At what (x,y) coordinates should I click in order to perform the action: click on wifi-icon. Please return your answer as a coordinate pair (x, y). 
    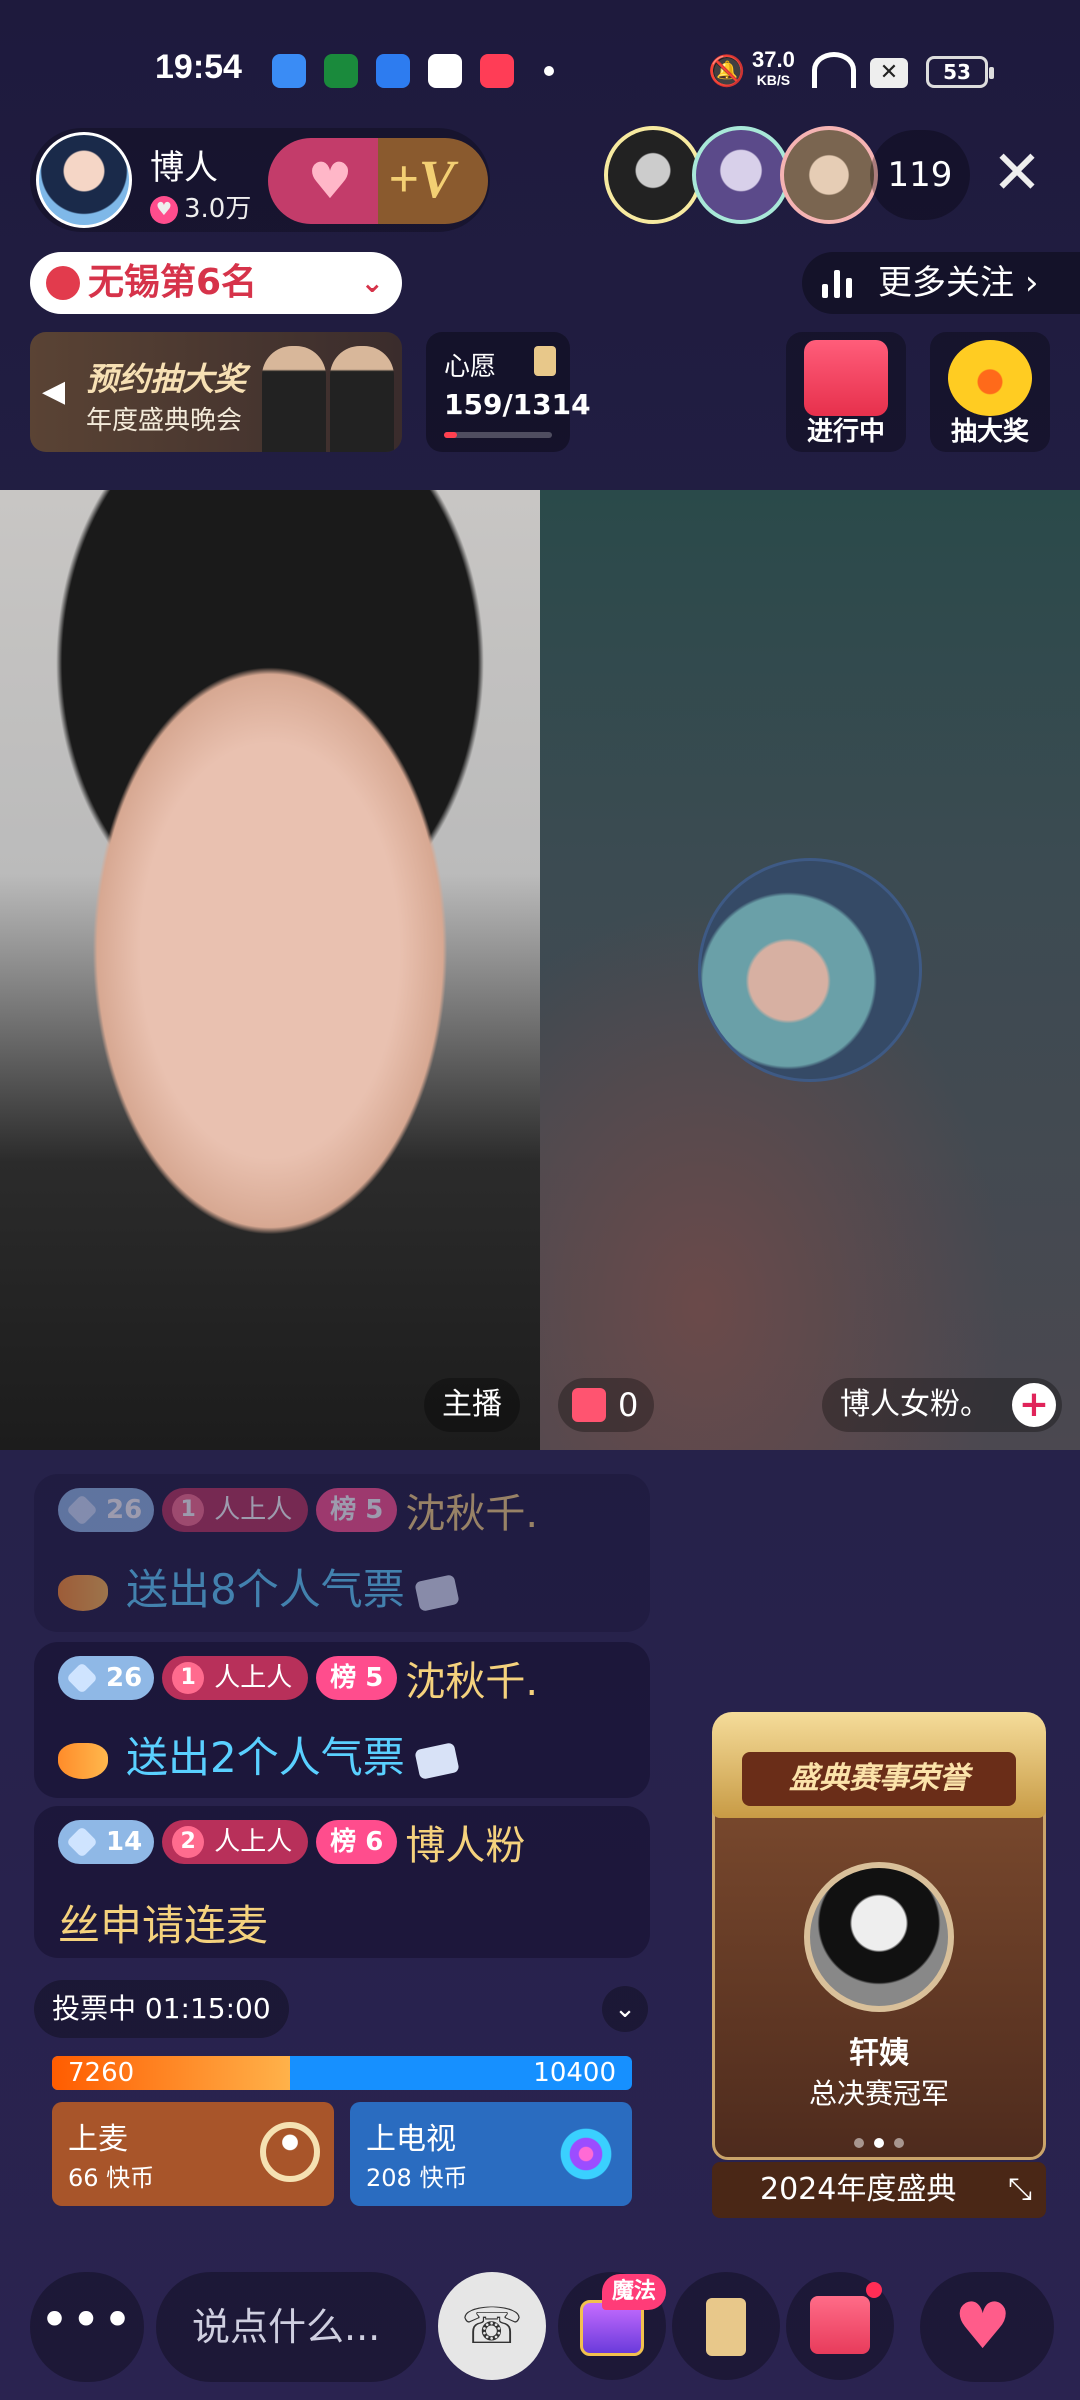
    Looking at the image, I should click on (834, 70).